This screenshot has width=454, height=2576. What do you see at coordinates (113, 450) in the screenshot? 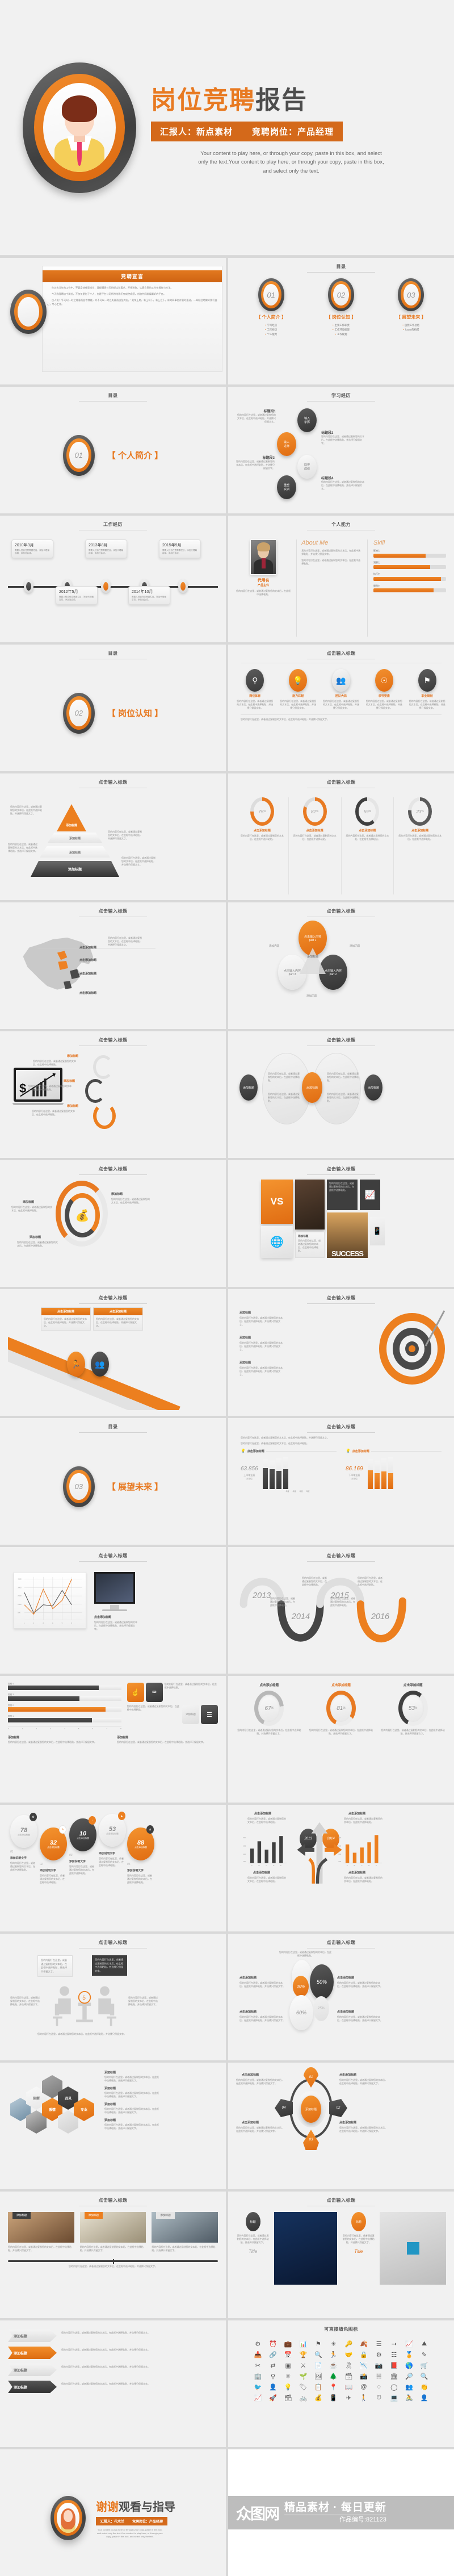
I see `slide-section-01: 目录 01 【 个人简介 】` at bounding box center [113, 450].